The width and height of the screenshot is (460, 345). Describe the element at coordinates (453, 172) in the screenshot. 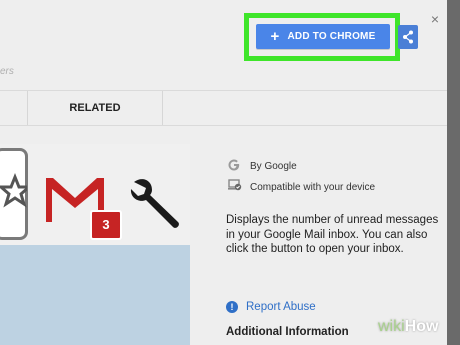

I see `background-overlay` at that location.